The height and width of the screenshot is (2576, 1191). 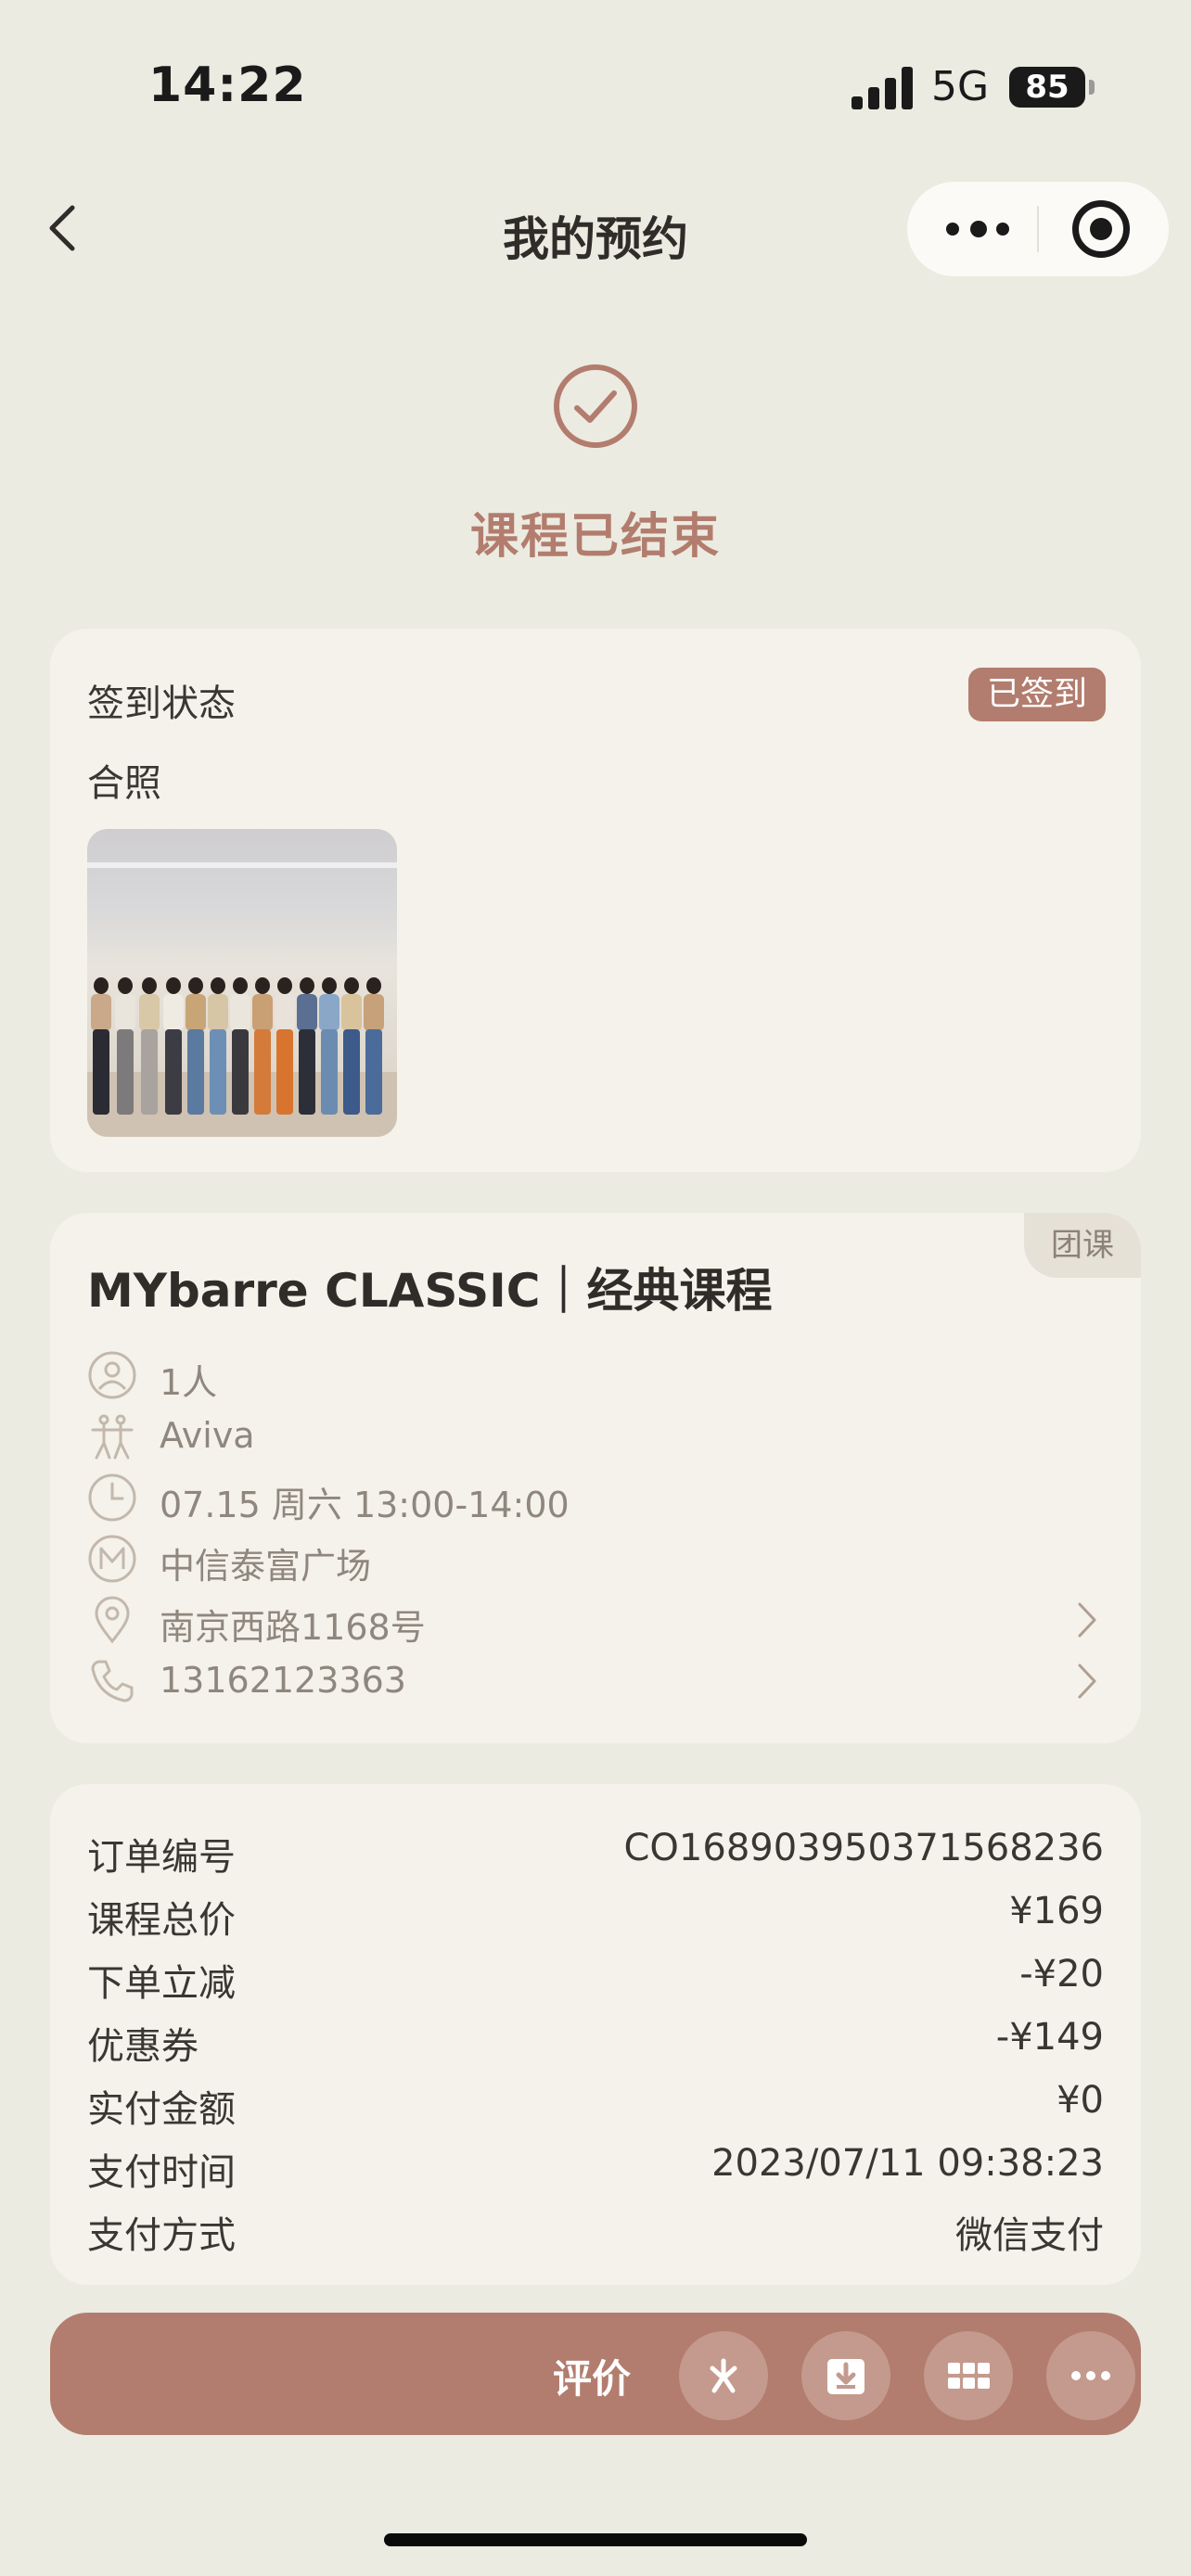 What do you see at coordinates (365, 1505) in the screenshot?
I see `class-time: 07.15 周六 13:00-14:00` at bounding box center [365, 1505].